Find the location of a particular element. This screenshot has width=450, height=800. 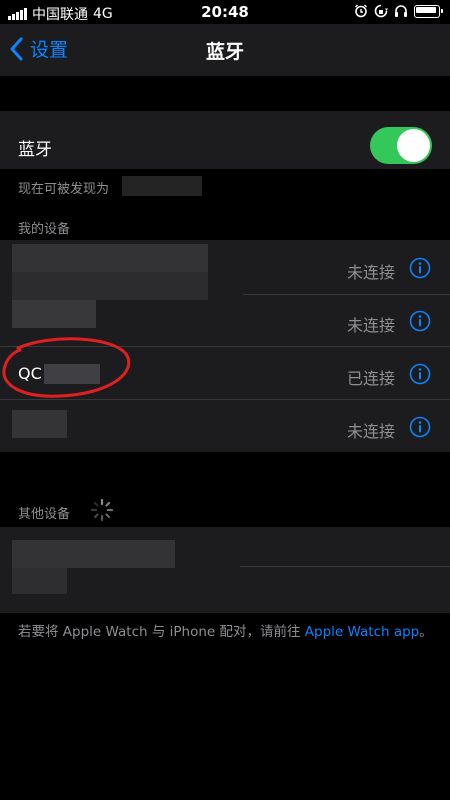

note-text: 若要将 Apple Watch 与 iPhone 配对，请前往 is located at coordinates (159, 632).